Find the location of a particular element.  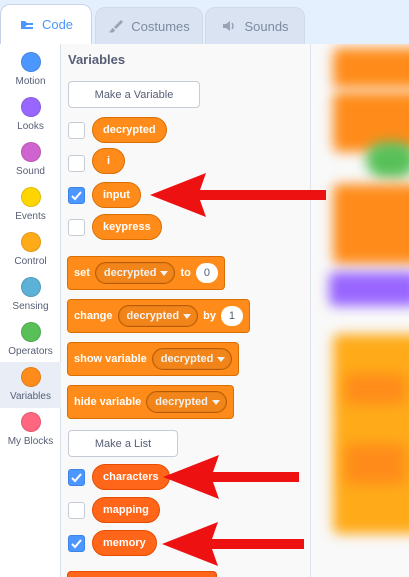

block-text: change is located at coordinates (93, 316).